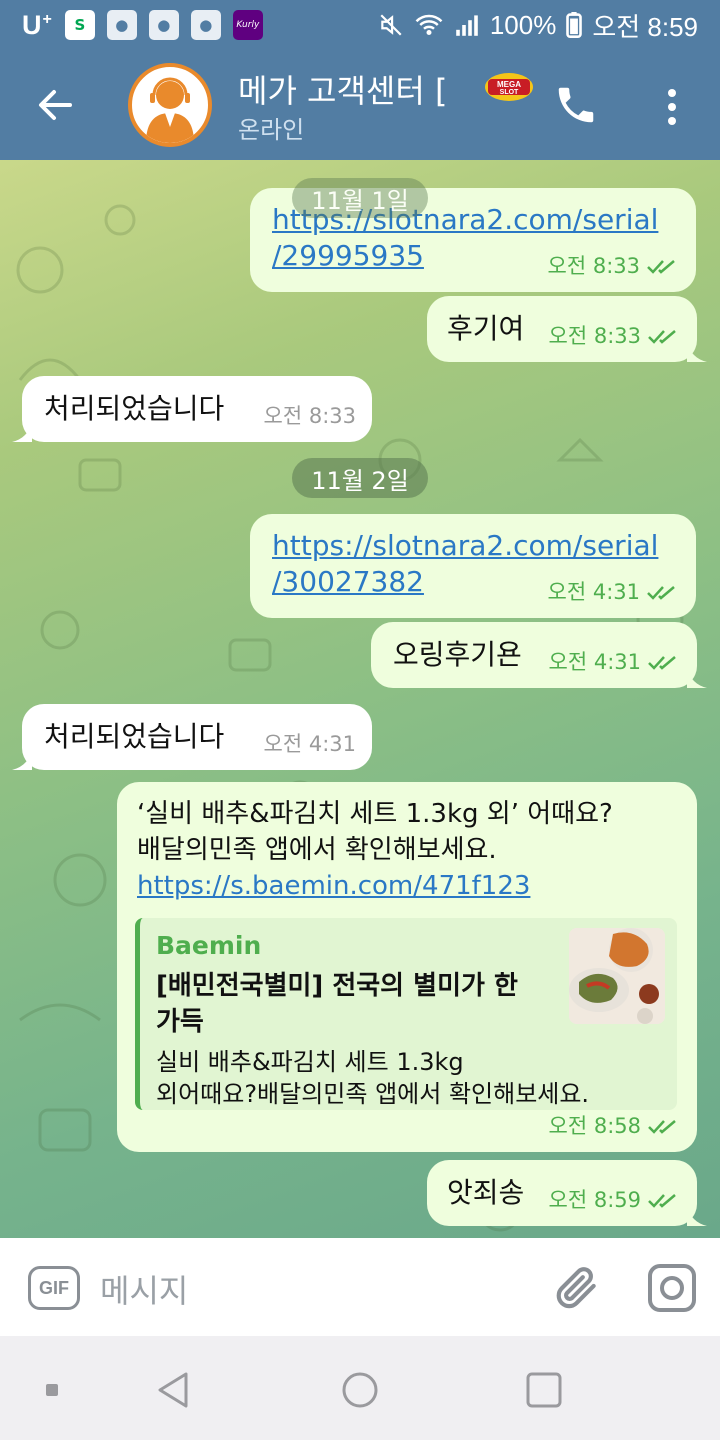 Image resolution: width=720 pixels, height=1440 pixels. I want to click on battery-percent: 100%, so click(523, 24).